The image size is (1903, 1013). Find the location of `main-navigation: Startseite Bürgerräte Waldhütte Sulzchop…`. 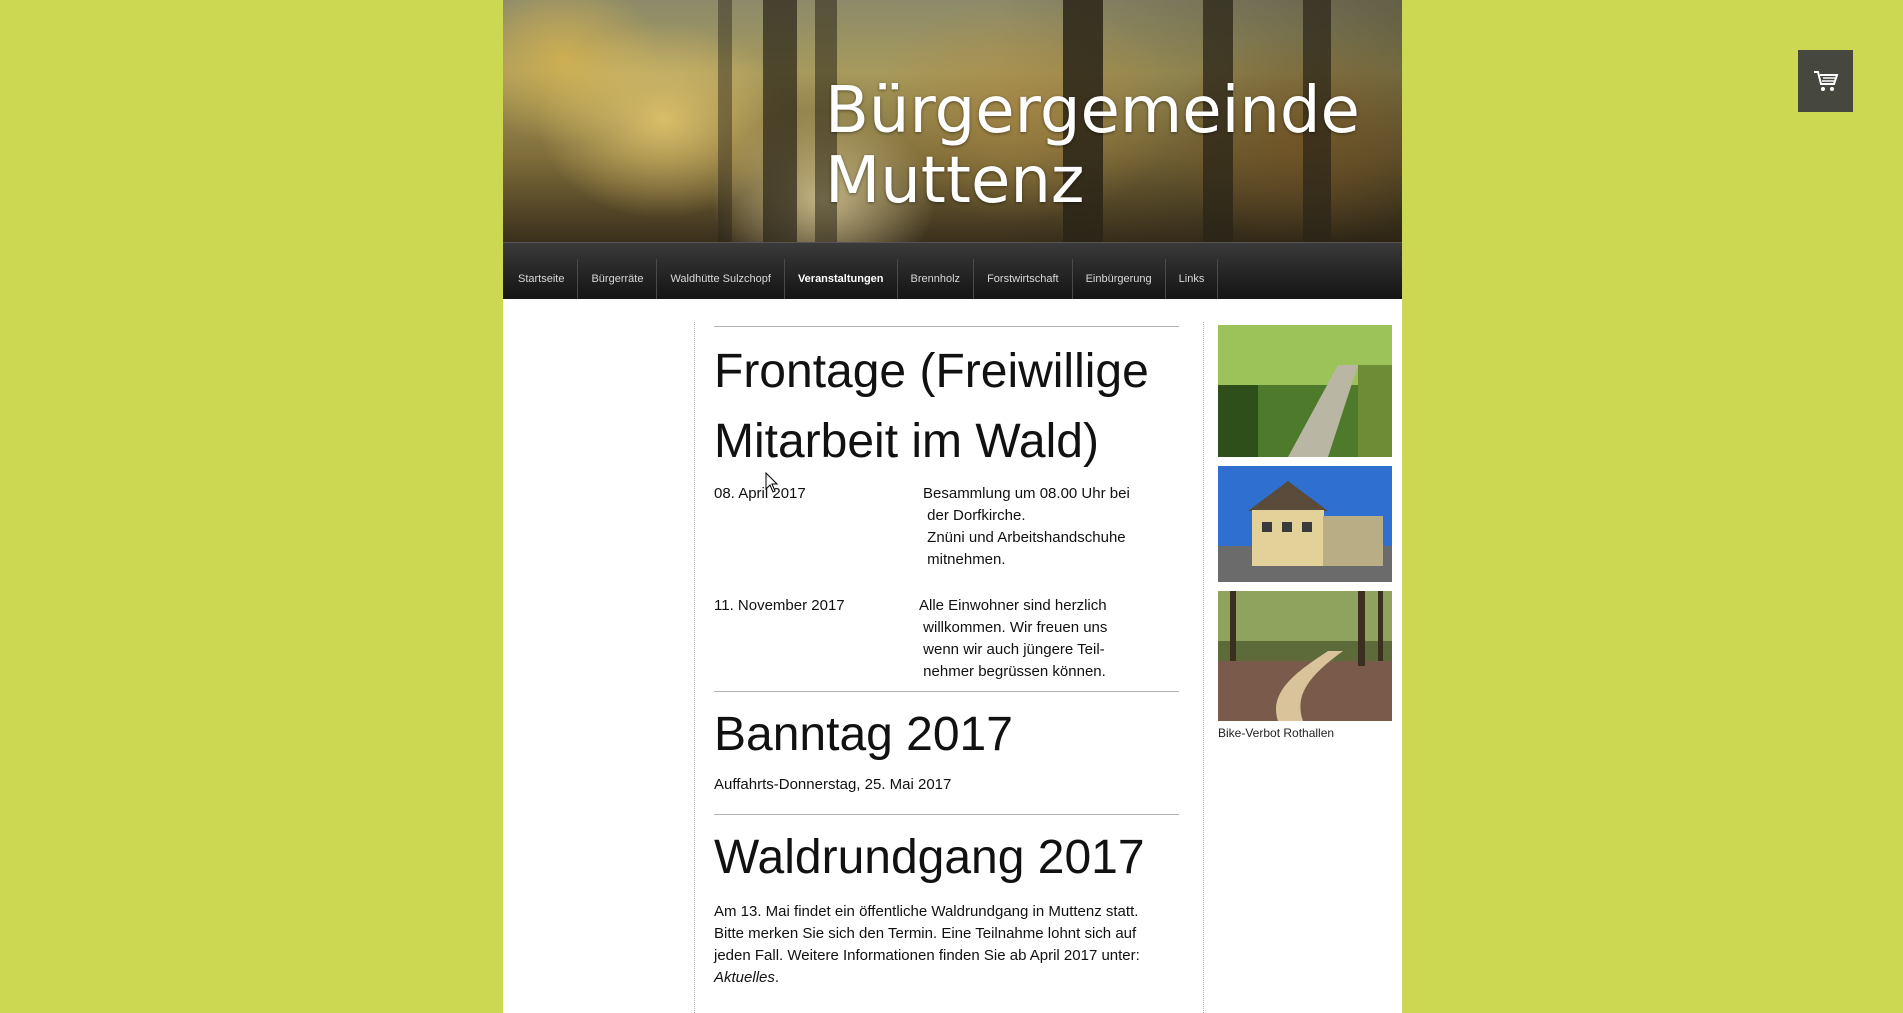

main-navigation: Startseite Bürgerräte Waldhütte Sulzchop… is located at coordinates (952, 270).